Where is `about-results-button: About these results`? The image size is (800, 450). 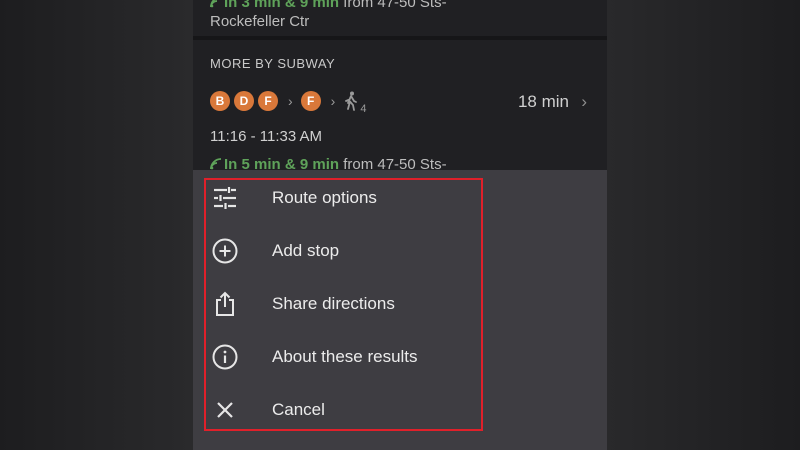 about-results-button: About these results is located at coordinates (400, 356).